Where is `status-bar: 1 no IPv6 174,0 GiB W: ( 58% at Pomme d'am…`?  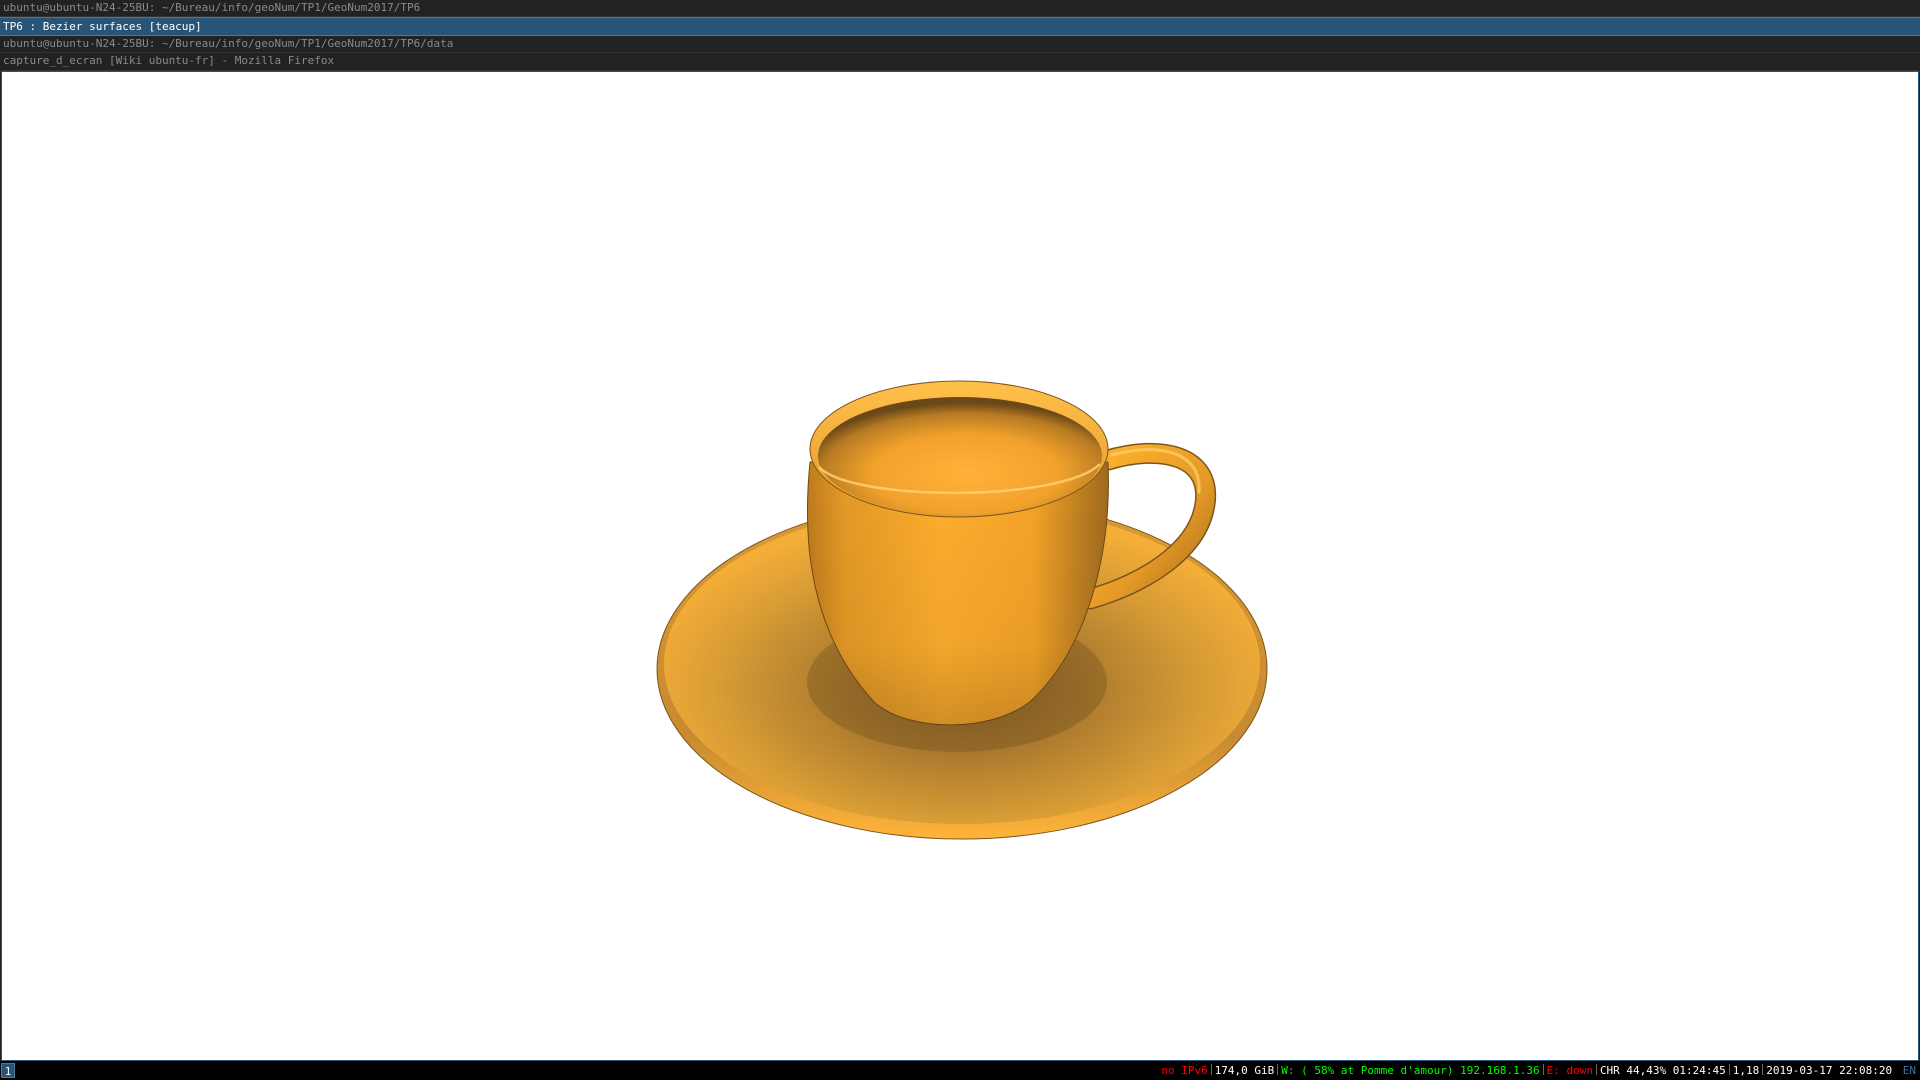 status-bar: 1 no IPv6 174,0 GiB W: ( 58% at Pomme d'am… is located at coordinates (960, 1070).